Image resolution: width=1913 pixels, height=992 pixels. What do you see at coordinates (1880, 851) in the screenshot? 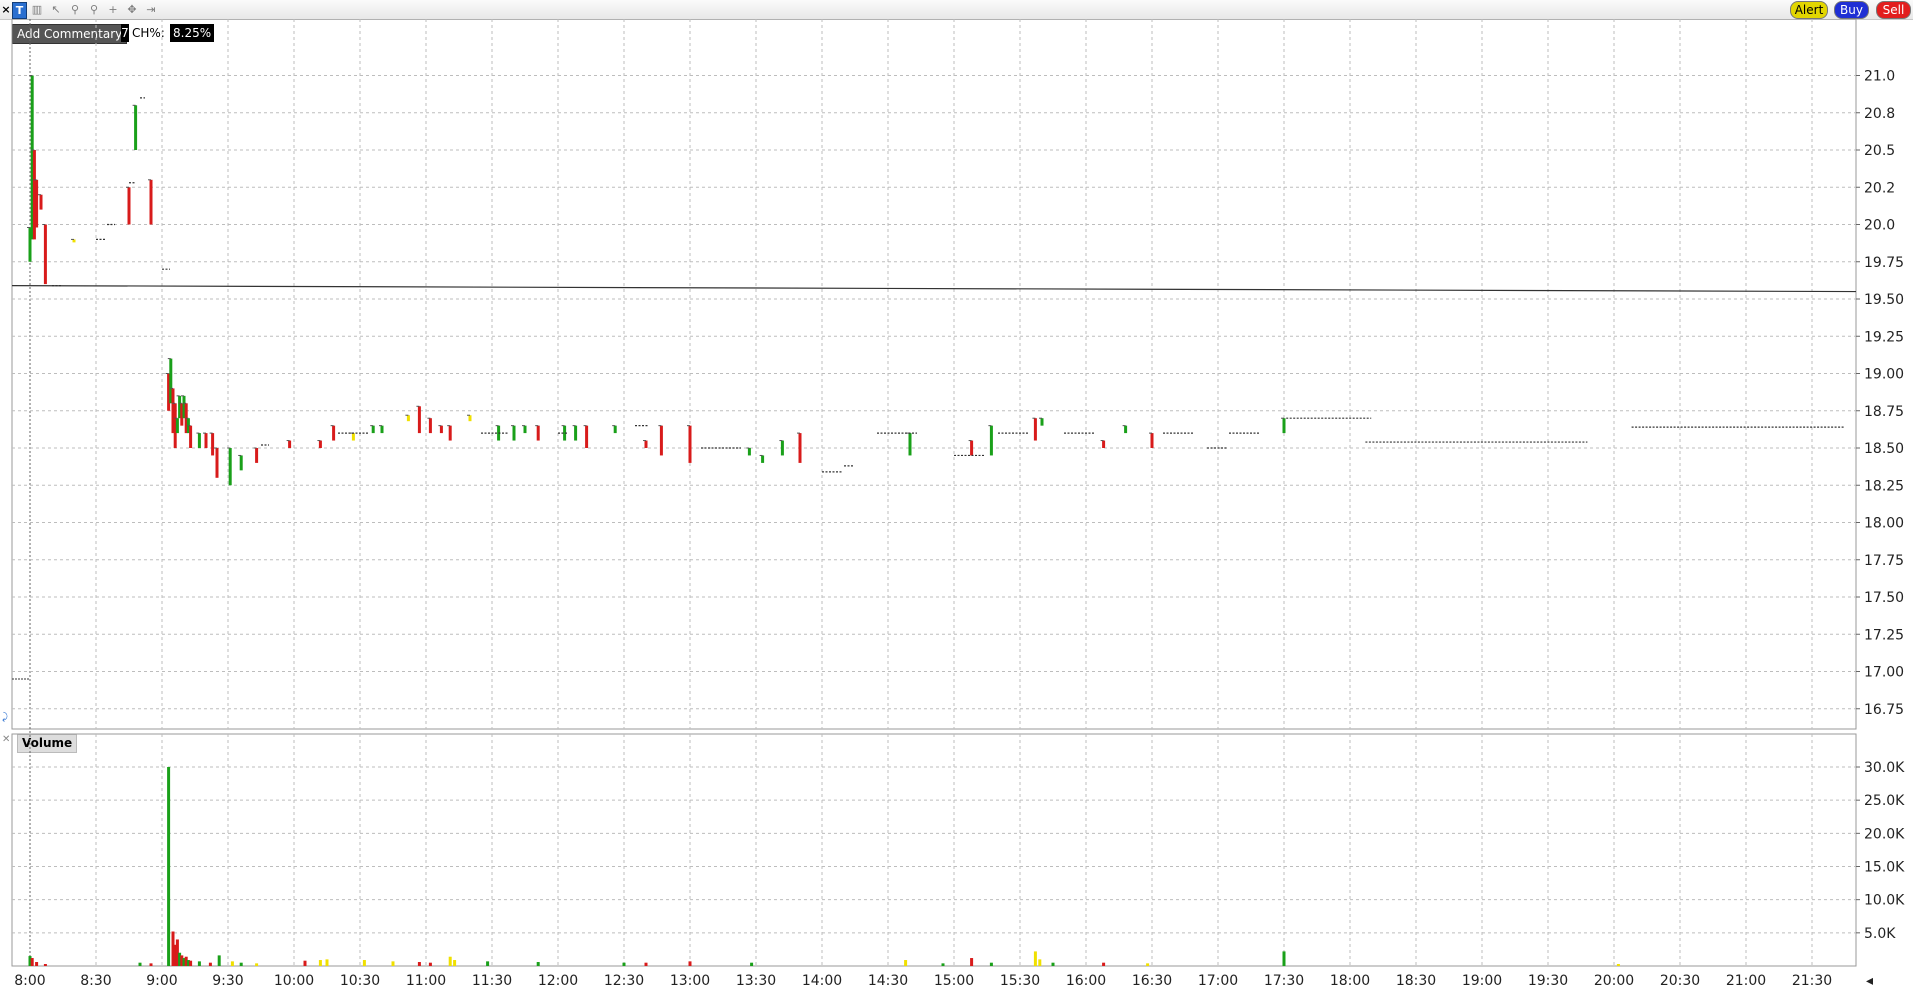
I see `volume-axis: 30.0K 25.0K 20.0K 15.0K 10.0K 5.0K` at bounding box center [1880, 851].